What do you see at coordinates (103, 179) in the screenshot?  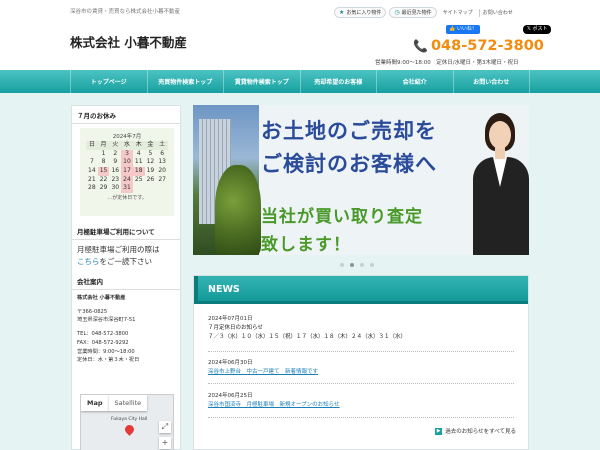 I see `calendar-day: 22` at bounding box center [103, 179].